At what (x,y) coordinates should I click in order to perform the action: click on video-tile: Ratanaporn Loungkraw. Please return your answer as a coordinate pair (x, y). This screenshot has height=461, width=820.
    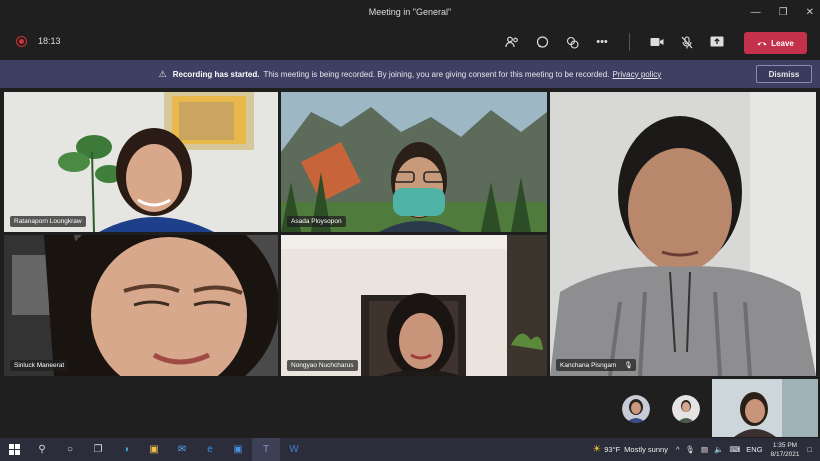
    Looking at the image, I should click on (141, 162).